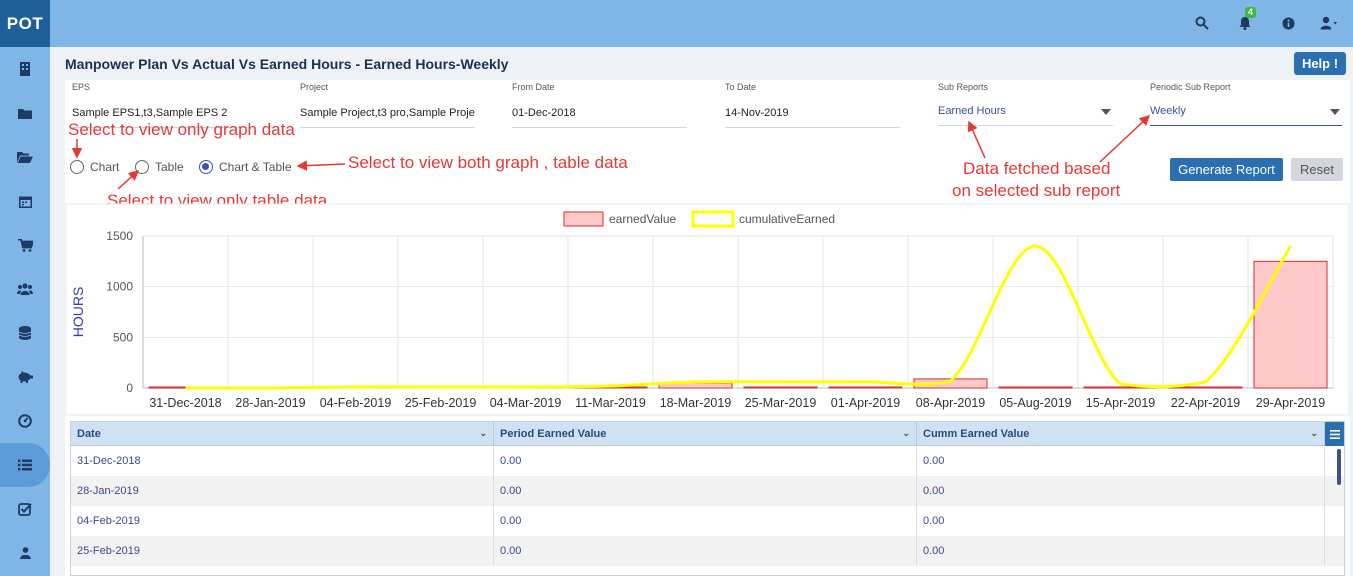 The height and width of the screenshot is (576, 1353). Describe the element at coordinates (282, 551) in the screenshot. I see `cell-date: 25-Feb-2019` at that location.